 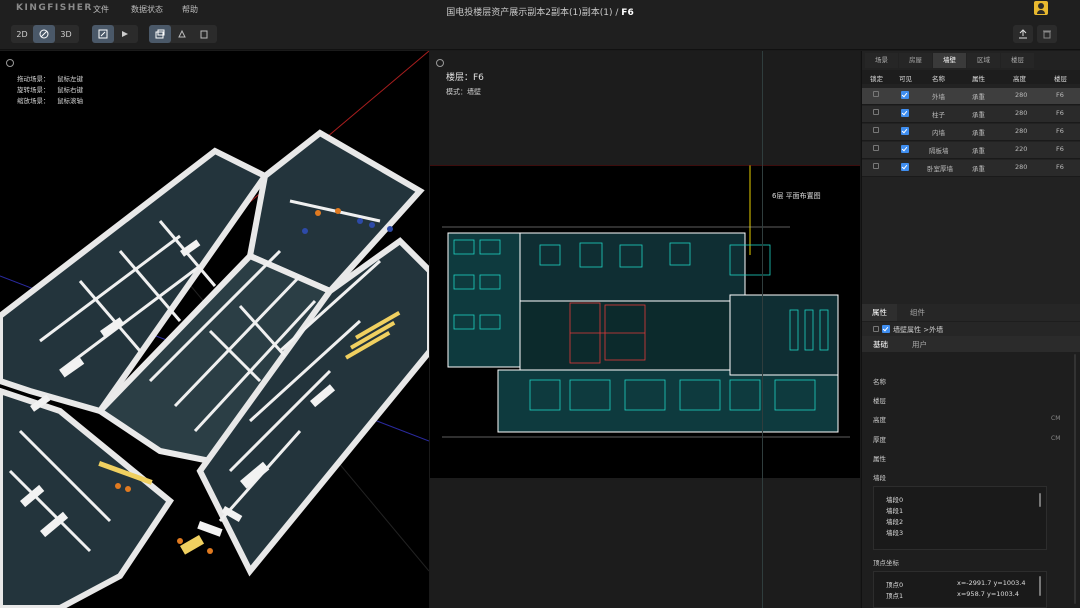 I want to click on field-height-label: 高度, so click(x=879, y=420).